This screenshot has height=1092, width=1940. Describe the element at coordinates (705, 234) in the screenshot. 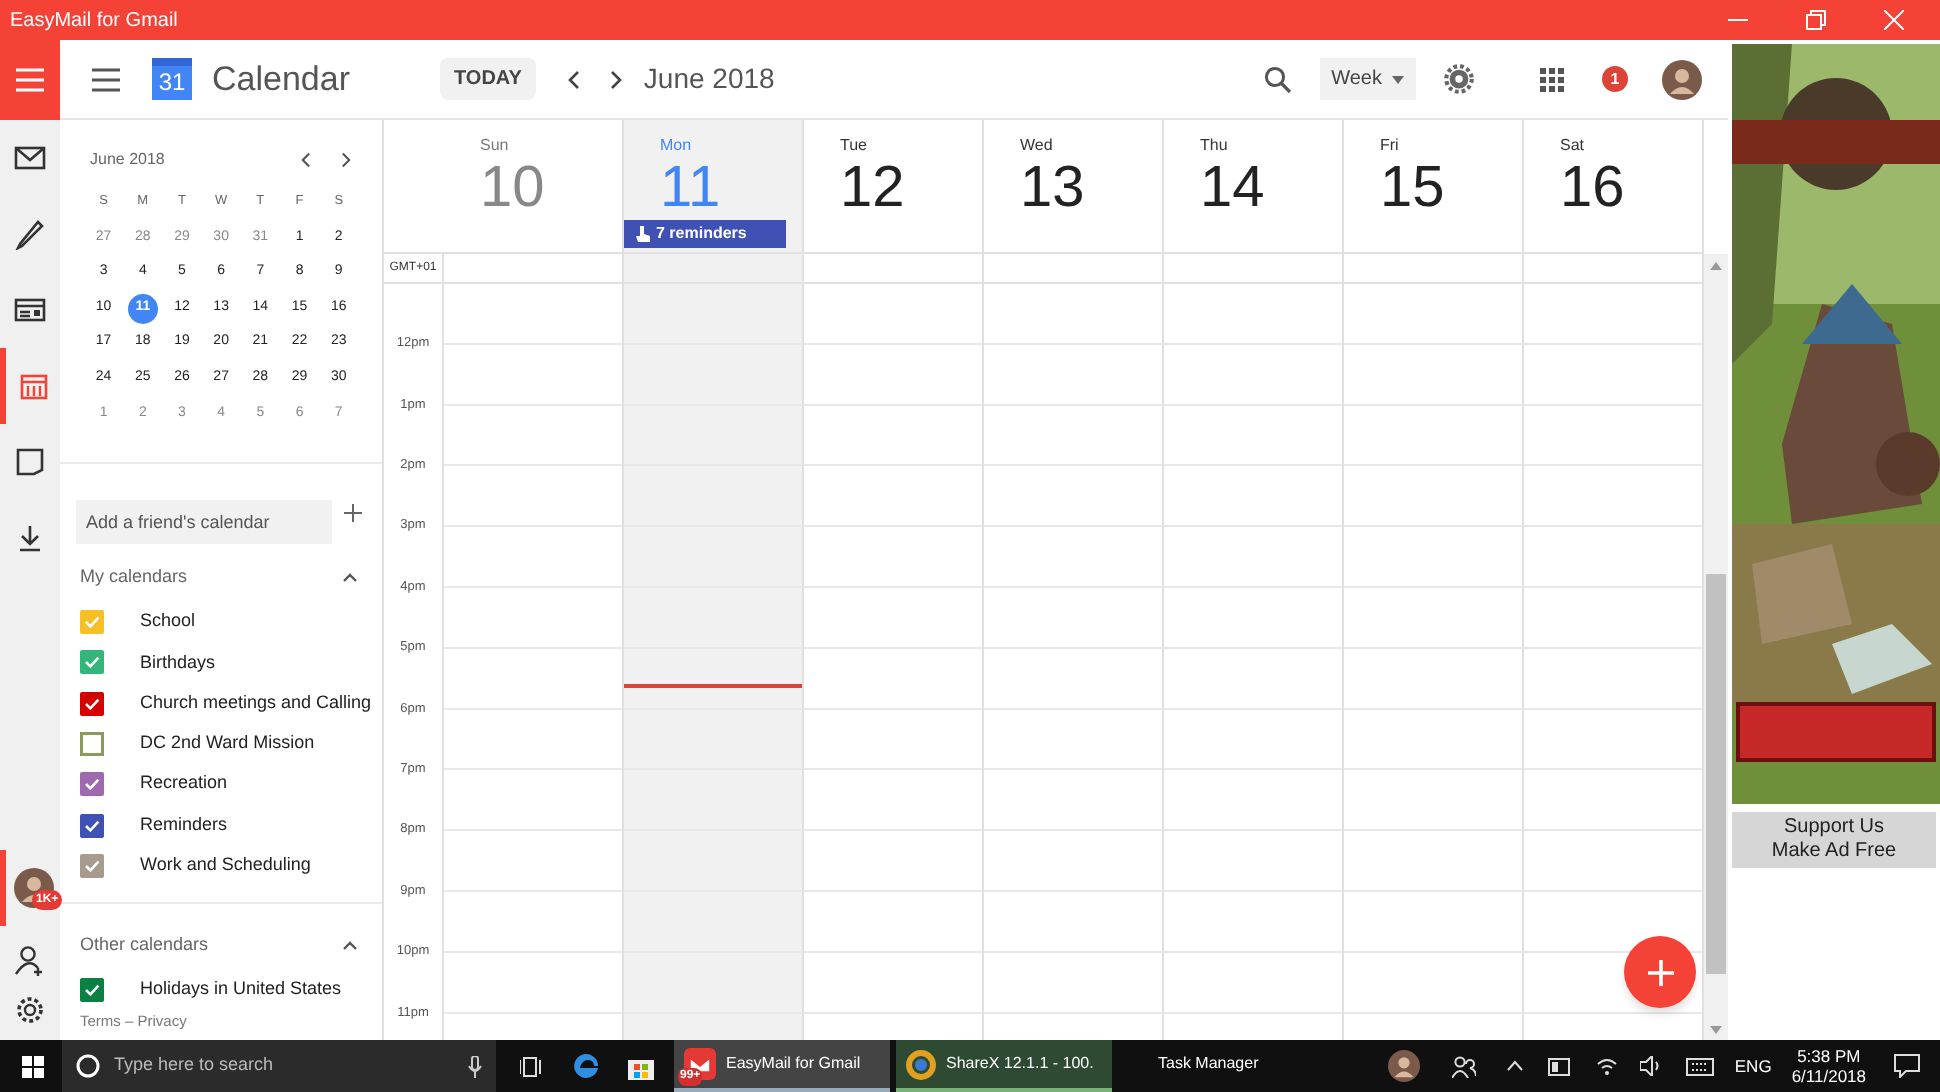

I see `reminders-chip: 7 reminders` at that location.